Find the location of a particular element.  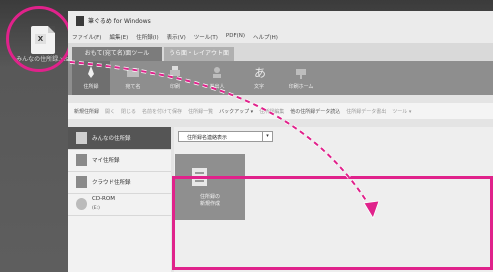

arrow-head is located at coordinates (371, 209).